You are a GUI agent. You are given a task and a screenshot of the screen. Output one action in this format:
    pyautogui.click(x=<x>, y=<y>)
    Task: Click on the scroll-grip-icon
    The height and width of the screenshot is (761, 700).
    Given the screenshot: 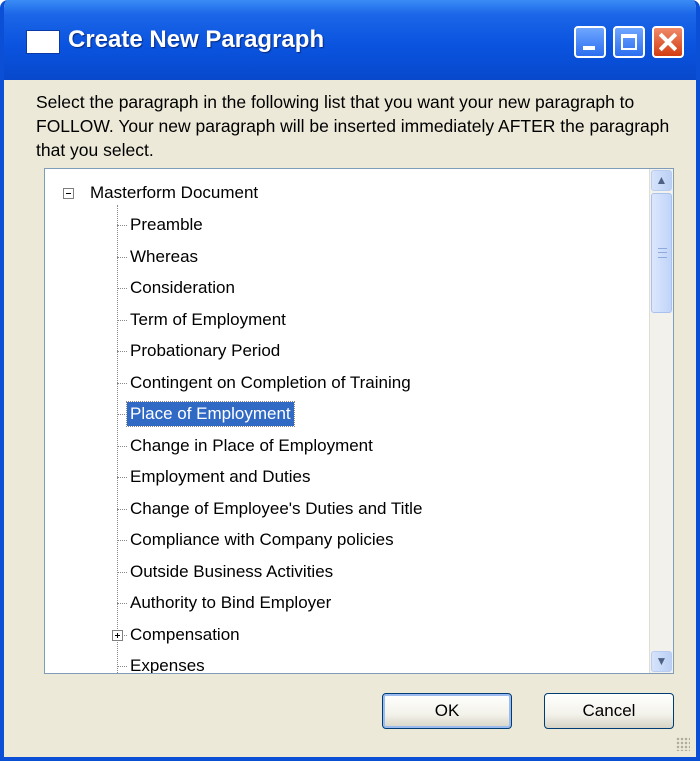 What is the action you would take?
    pyautogui.click(x=662, y=253)
    